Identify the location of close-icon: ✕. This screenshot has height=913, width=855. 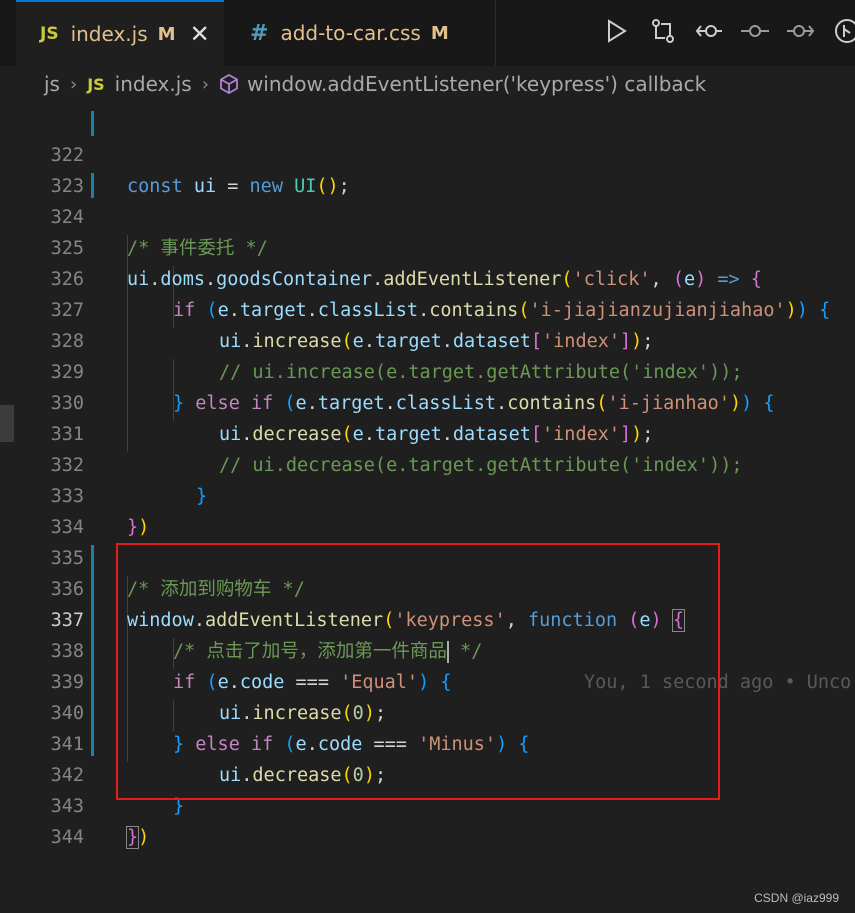
(200, 34).